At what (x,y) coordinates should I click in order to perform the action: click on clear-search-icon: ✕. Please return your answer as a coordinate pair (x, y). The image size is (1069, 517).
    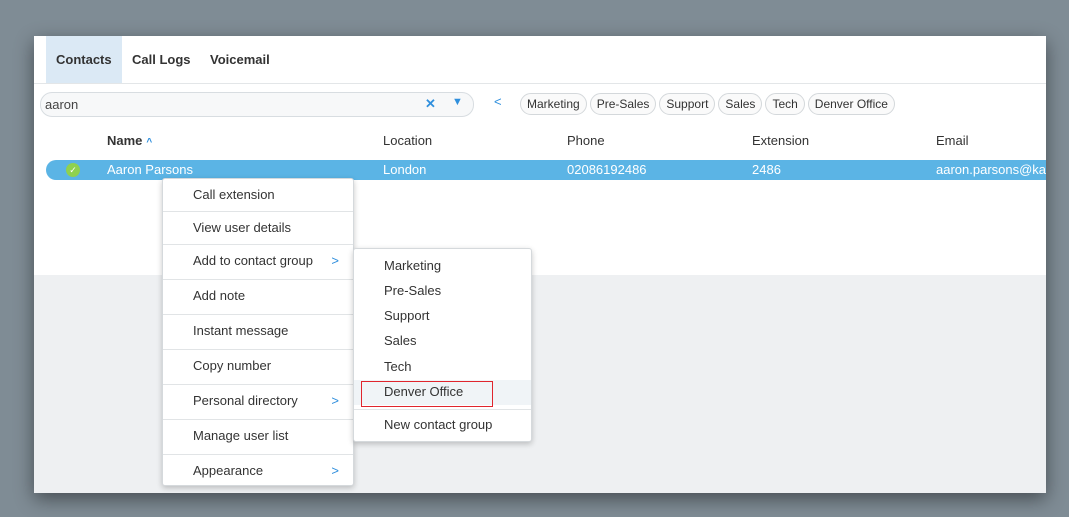
    Looking at the image, I should click on (430, 104).